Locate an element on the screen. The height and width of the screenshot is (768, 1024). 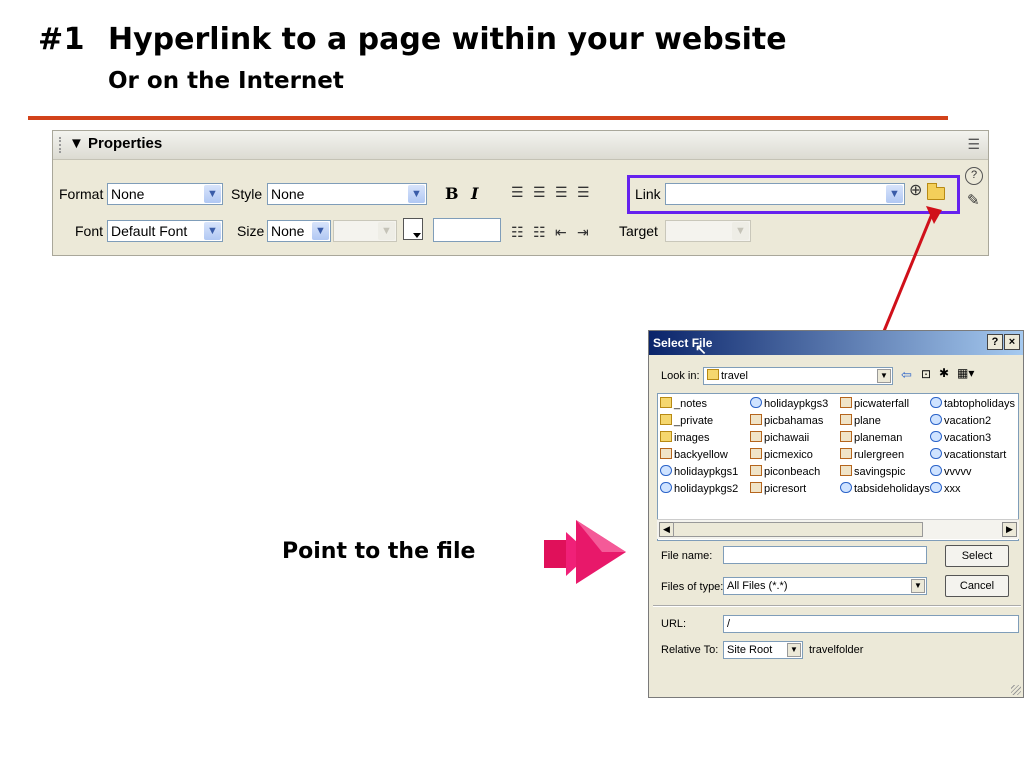
file-list-item: backyellow is located at coordinates (694, 455).